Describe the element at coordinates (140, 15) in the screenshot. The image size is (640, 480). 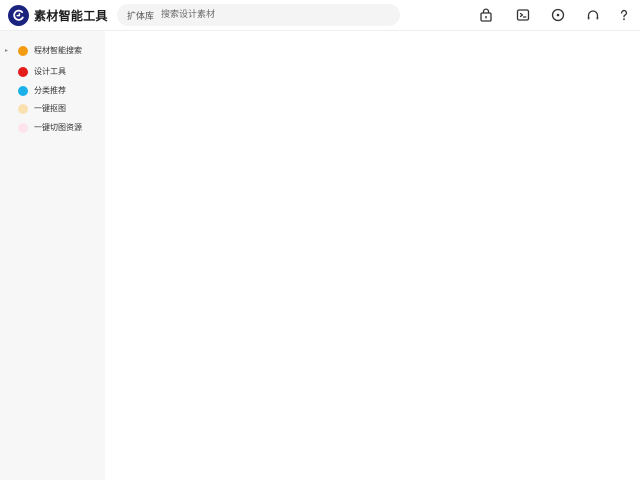
I see `search-scope-selector: 扩体库` at that location.